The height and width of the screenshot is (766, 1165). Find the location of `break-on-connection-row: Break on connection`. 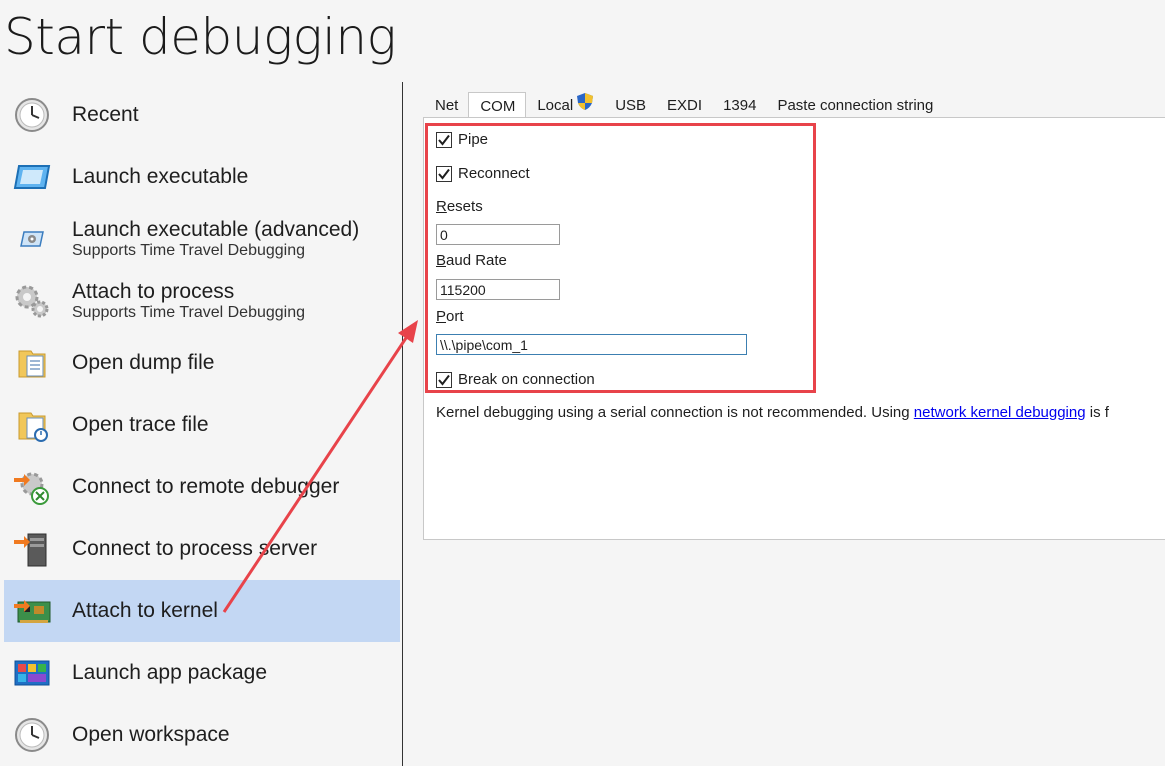

break-on-connection-row: Break on connection is located at coordinates (515, 379).